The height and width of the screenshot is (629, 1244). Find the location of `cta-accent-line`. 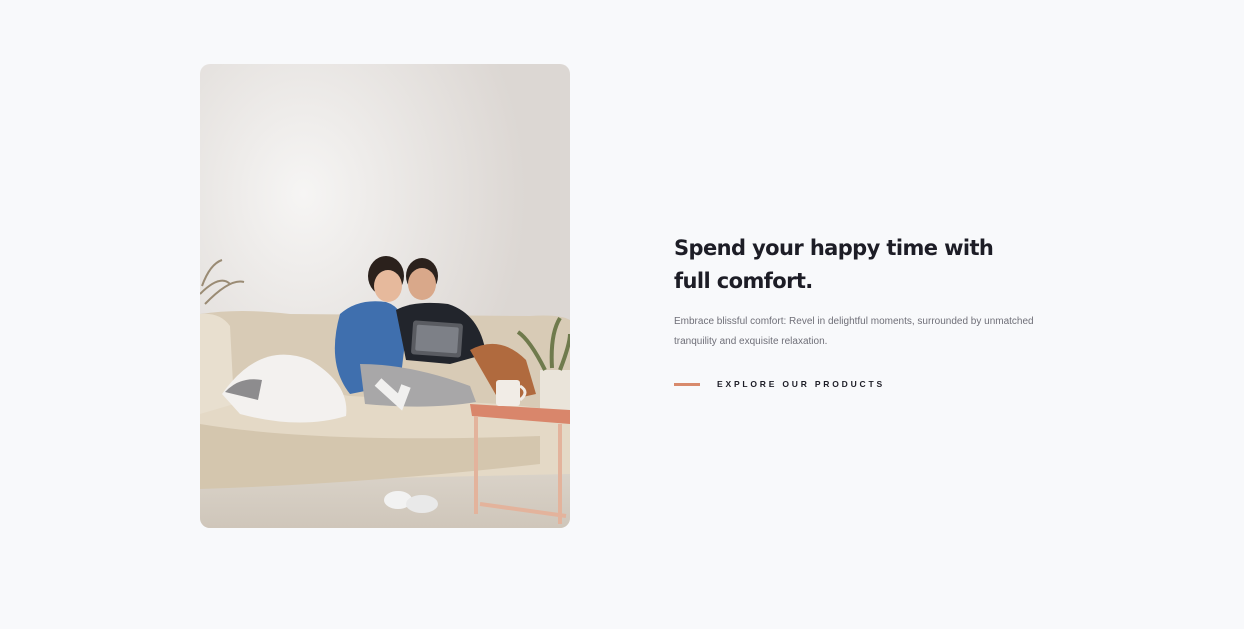

cta-accent-line is located at coordinates (687, 384).